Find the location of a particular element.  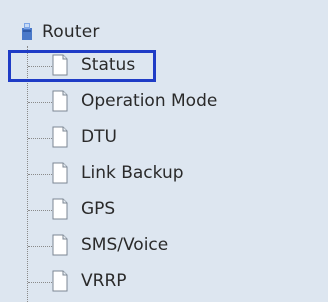

tree-item-label: SMS/Voice is located at coordinates (125, 245).